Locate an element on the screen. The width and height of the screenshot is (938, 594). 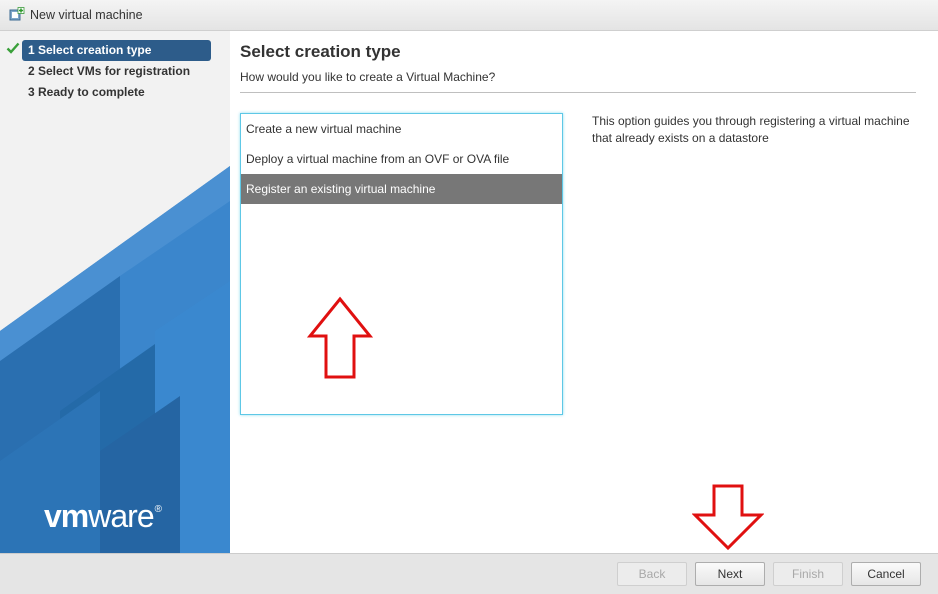
cancel-button: Cancel is located at coordinates (886, 574).